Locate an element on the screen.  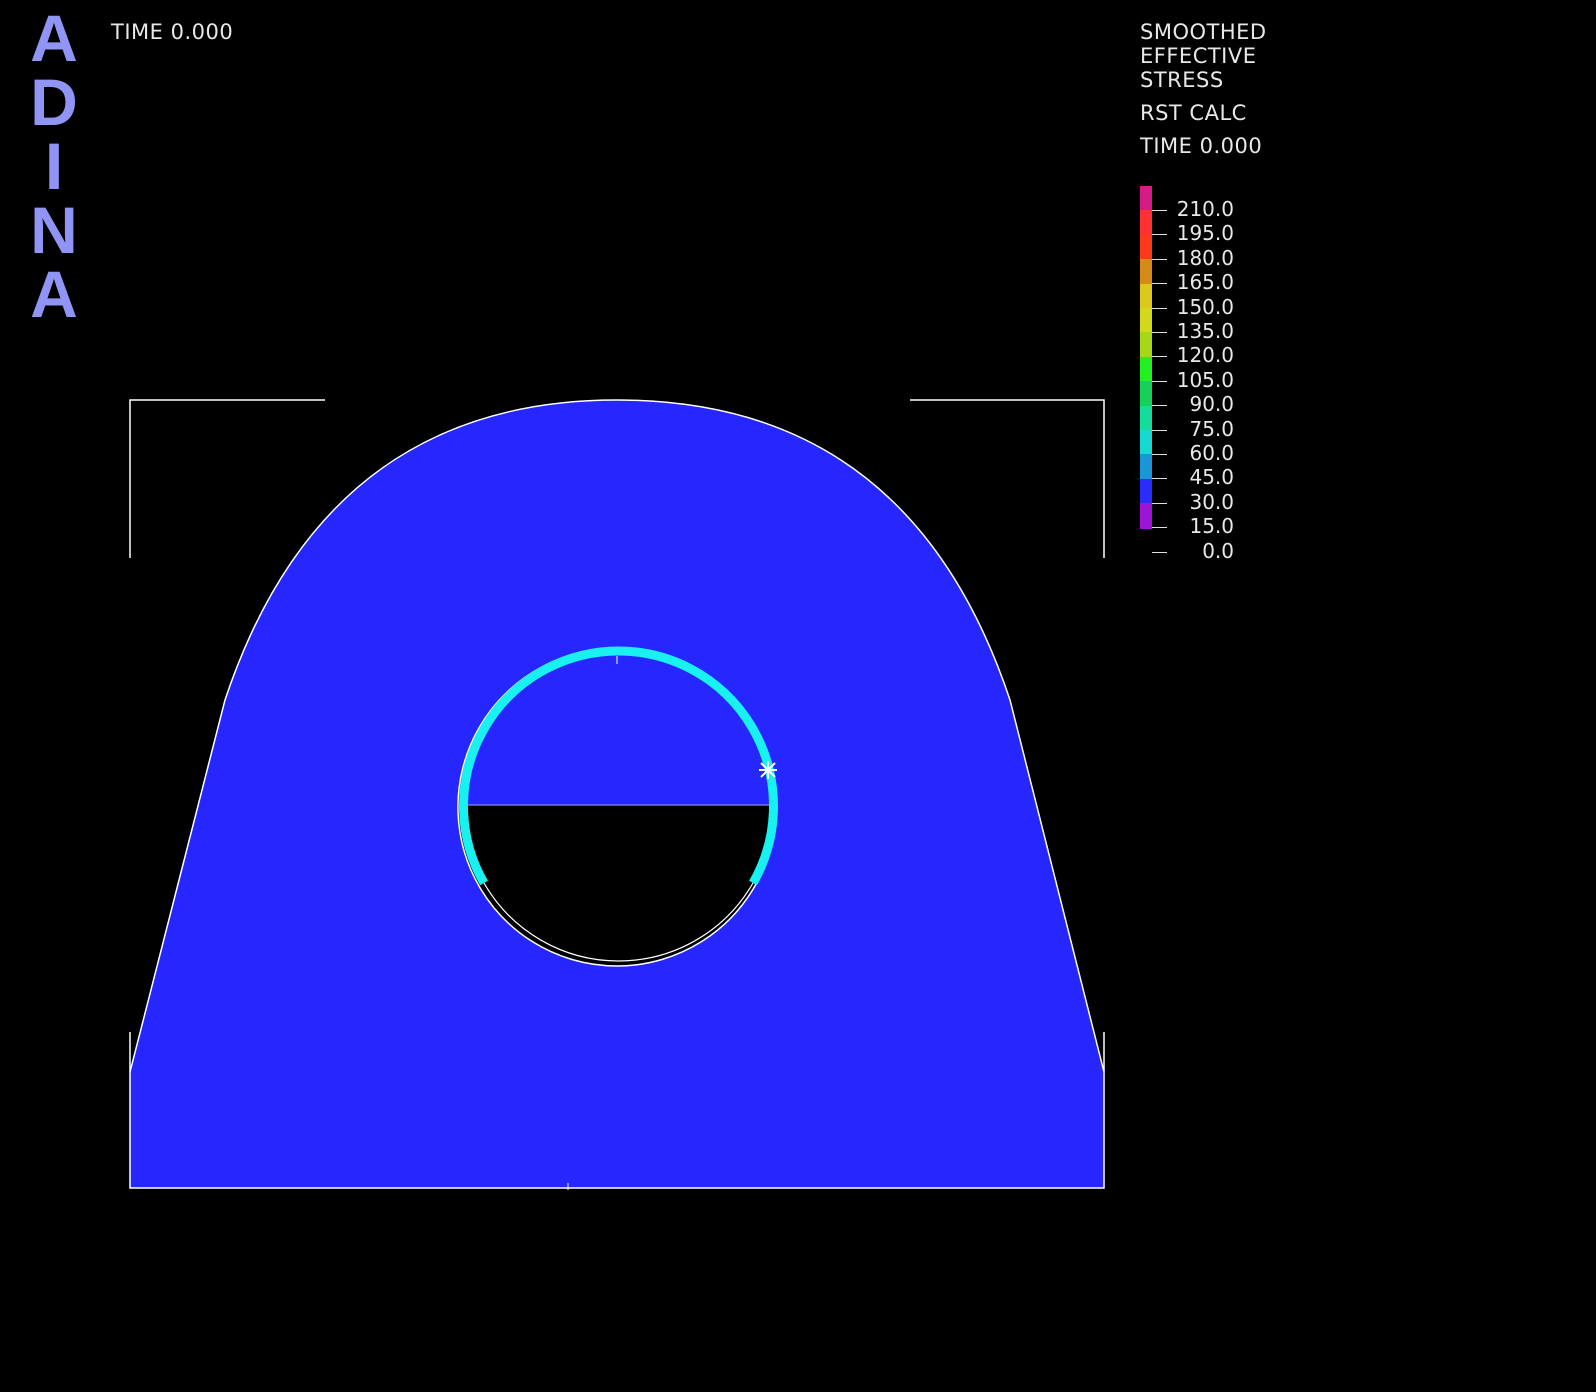
legend-value-label: 165.0 is located at coordinates (1205, 282).